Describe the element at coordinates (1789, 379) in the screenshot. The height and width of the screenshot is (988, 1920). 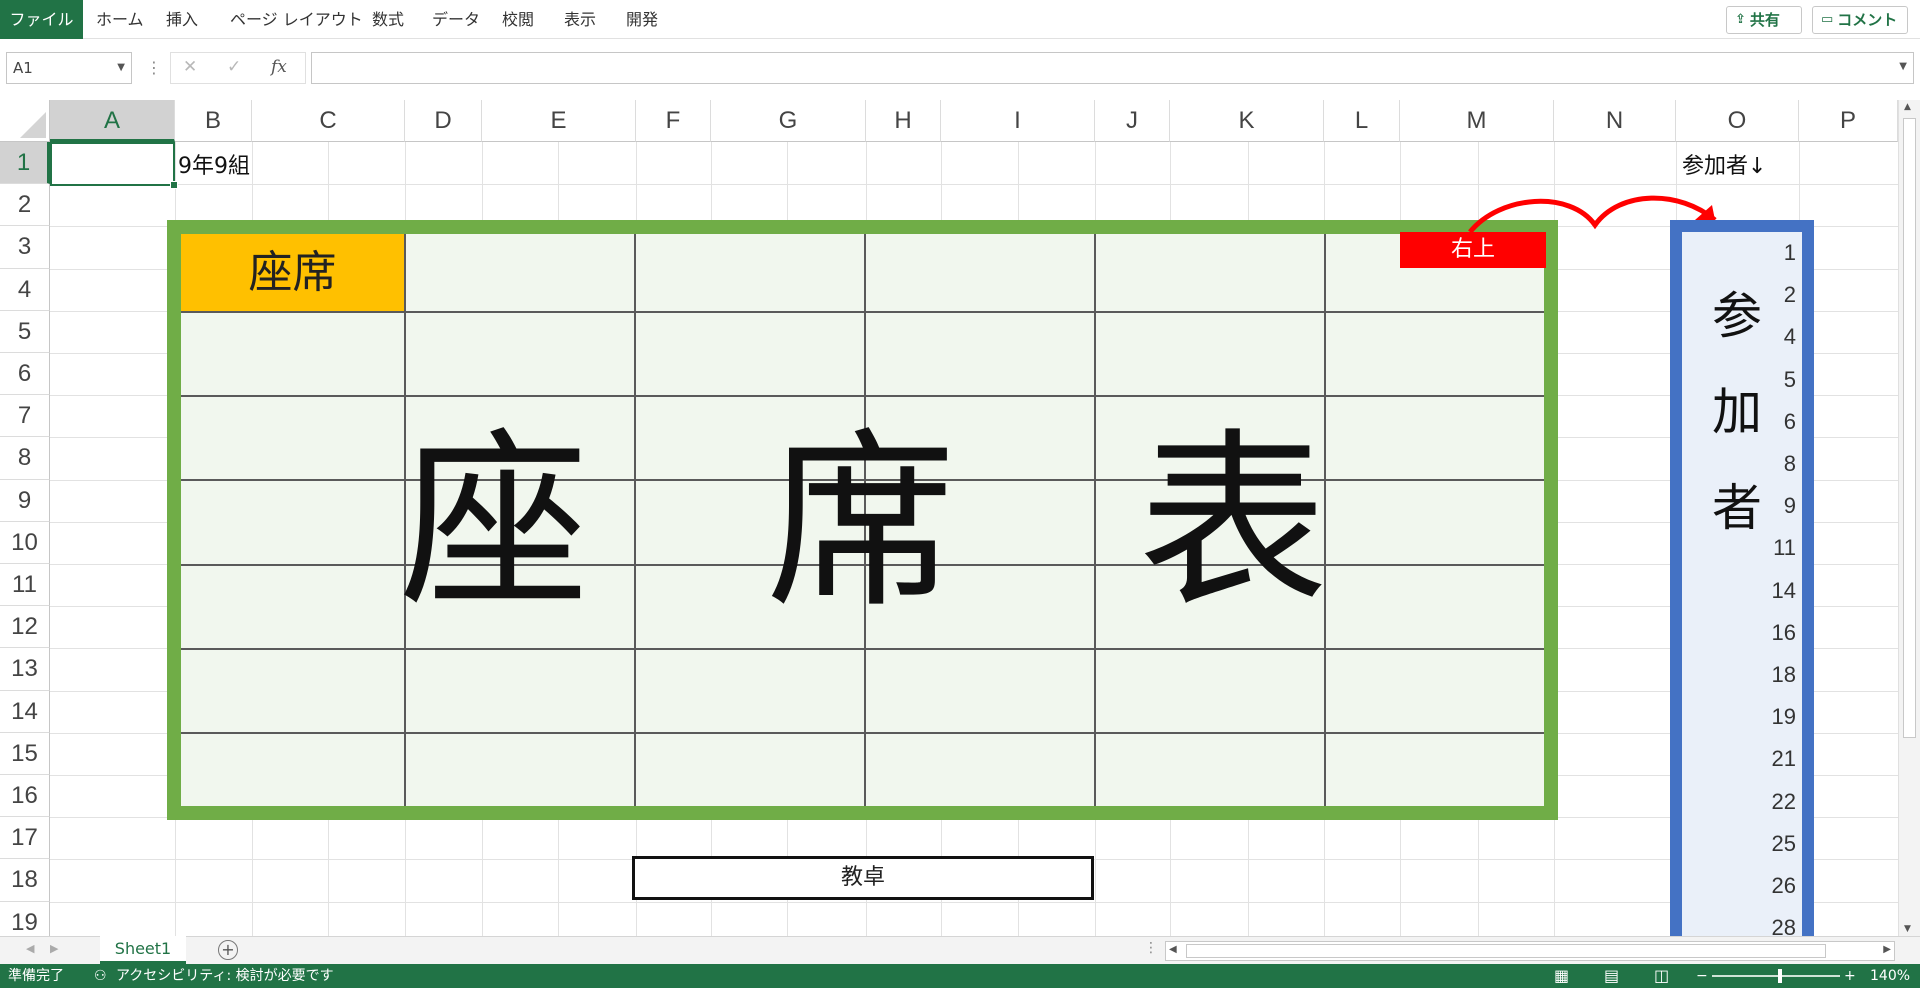
I see `participant-number: 5` at that location.